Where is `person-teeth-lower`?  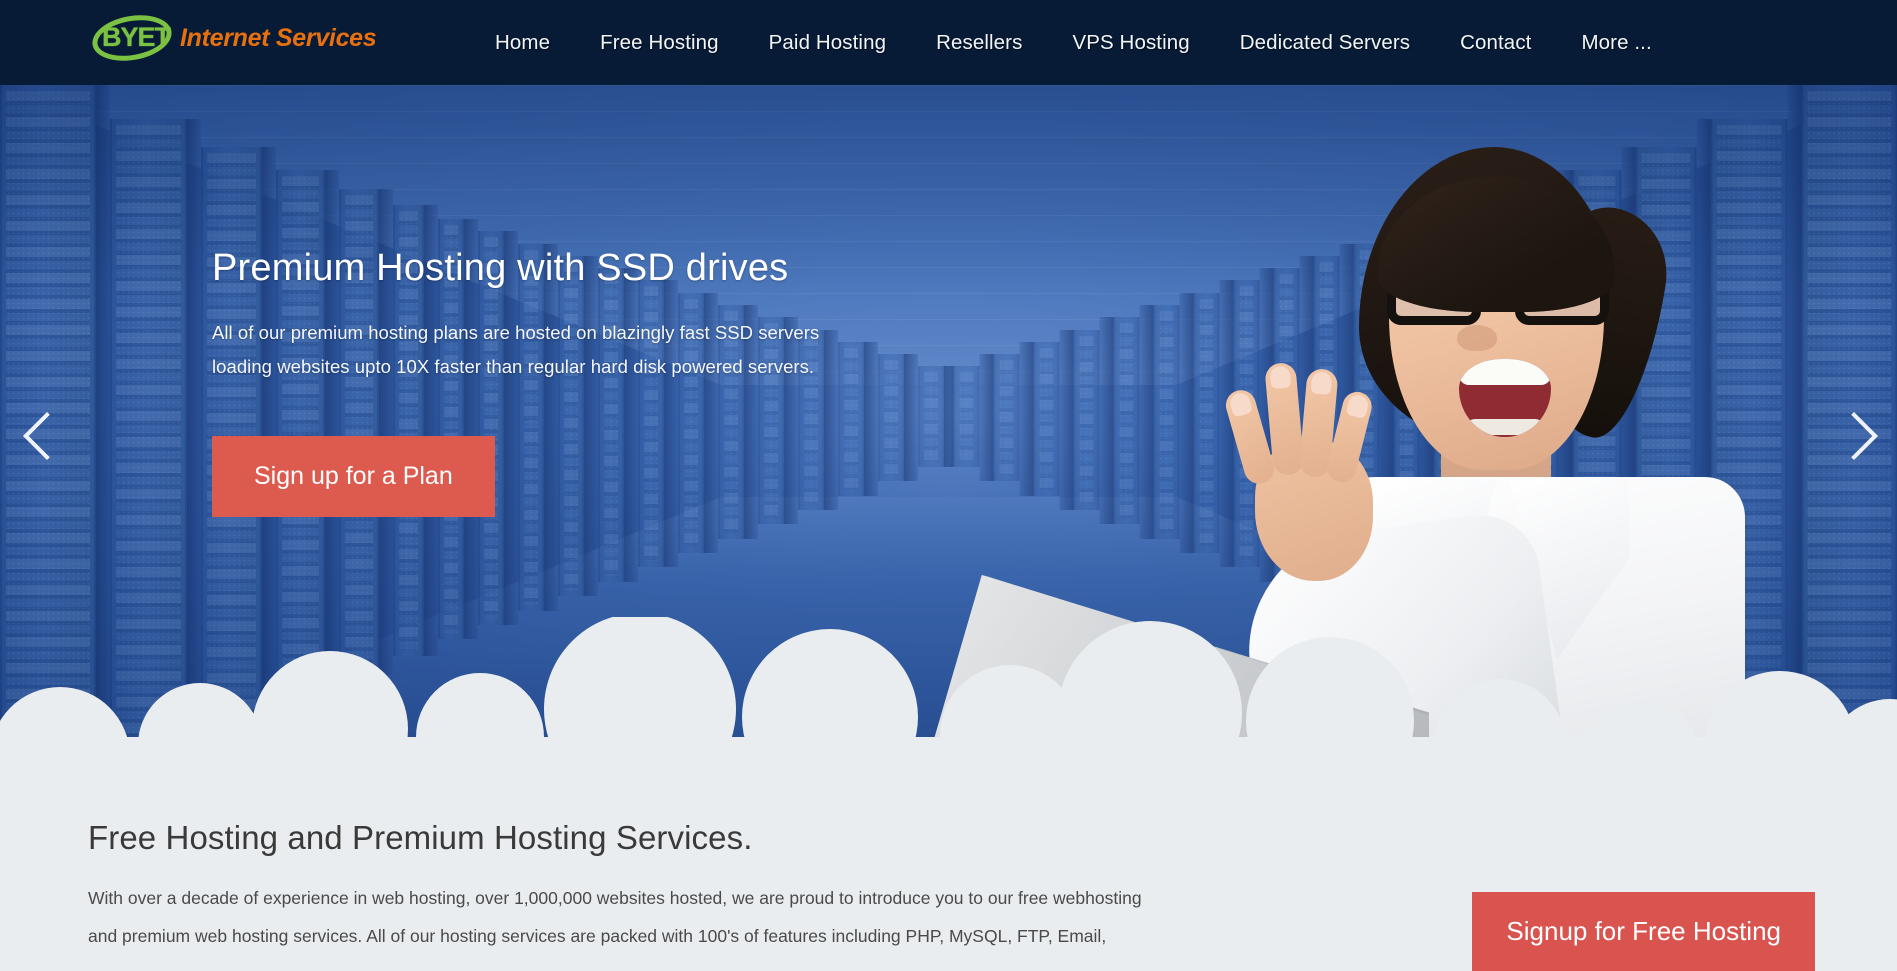
person-teeth-lower is located at coordinates (1505, 427).